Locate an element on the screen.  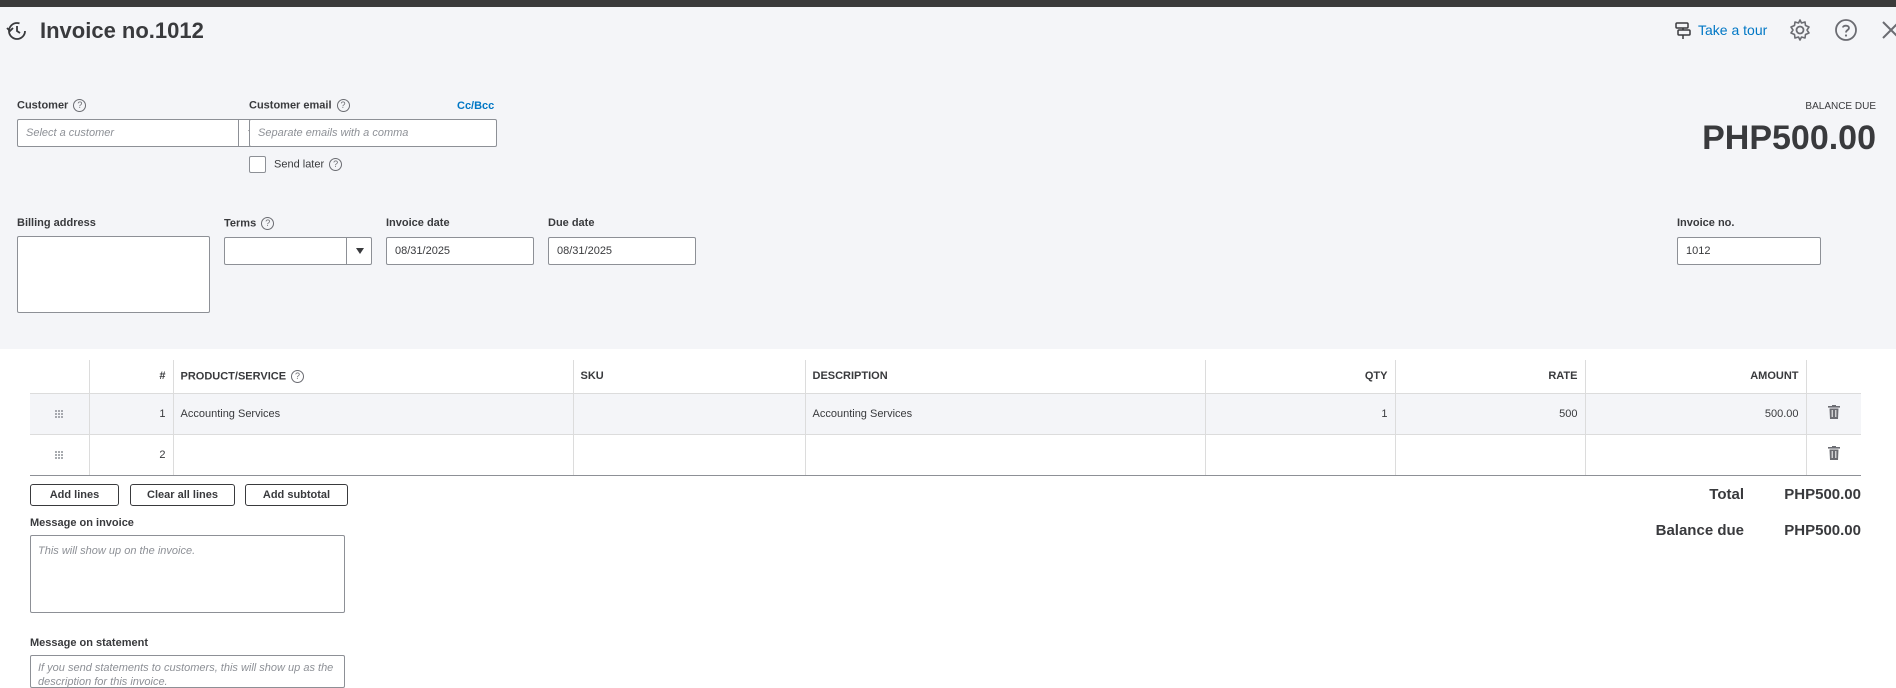
due-date-input: 08/31/2025 is located at coordinates (622, 251).